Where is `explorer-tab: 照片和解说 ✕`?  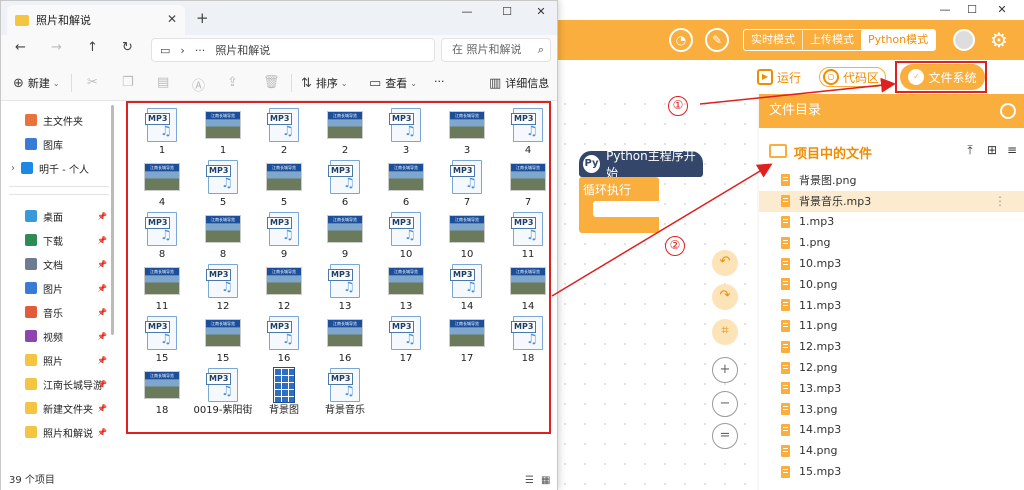
explorer-tab: 照片和解说 ✕ is located at coordinates (96, 20).